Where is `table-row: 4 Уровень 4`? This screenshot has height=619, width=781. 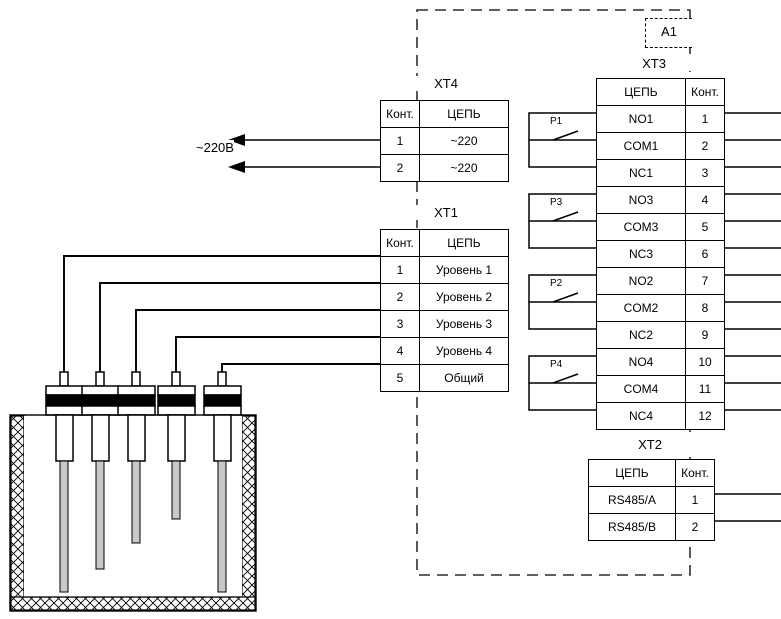 table-row: 4 Уровень 4 is located at coordinates (444, 351).